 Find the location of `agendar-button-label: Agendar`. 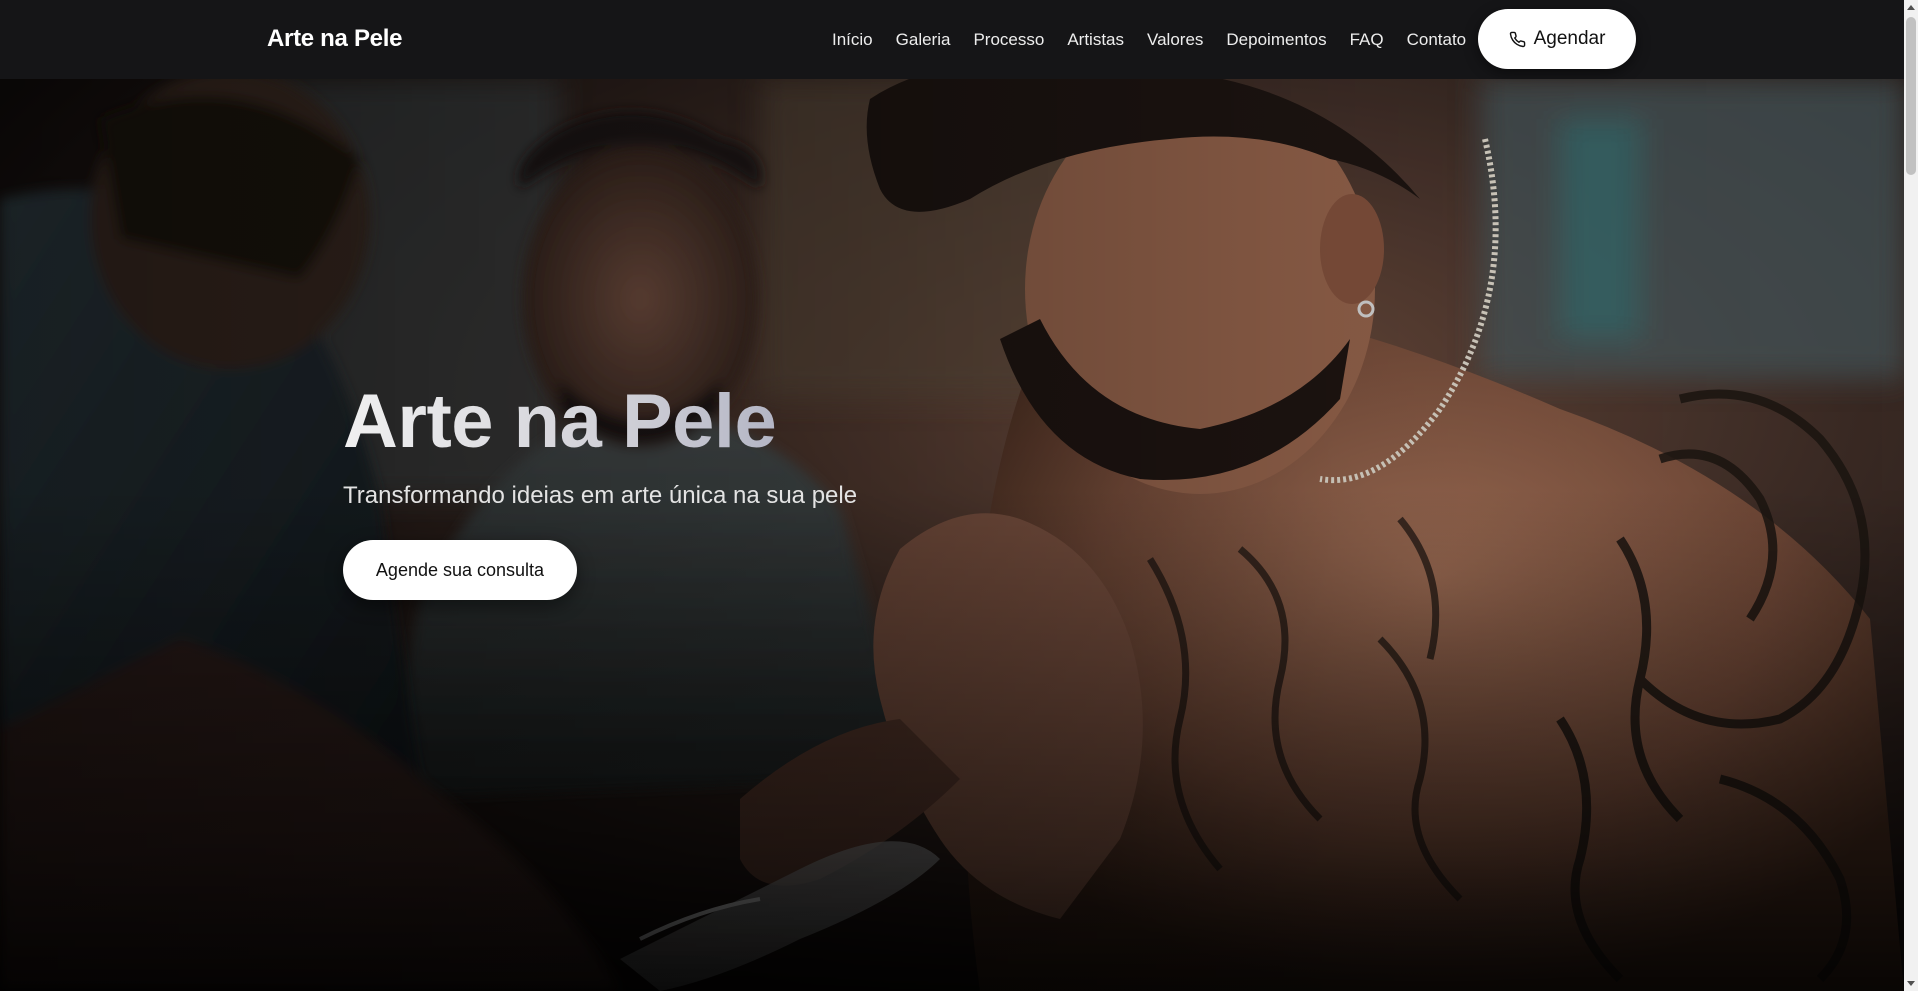

agendar-button-label: Agendar is located at coordinates (1569, 38).